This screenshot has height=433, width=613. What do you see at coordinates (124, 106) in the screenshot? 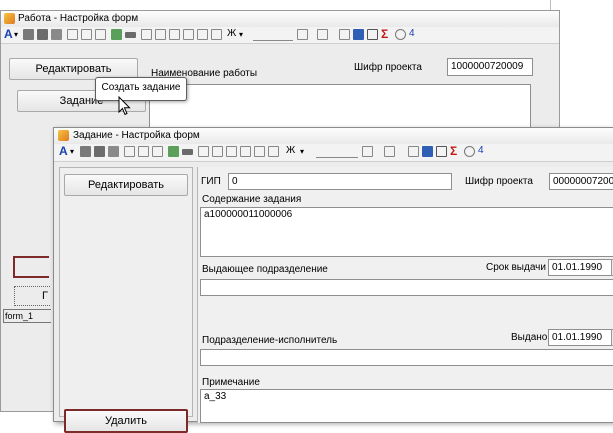
I see `mouse-cursor-icon` at bounding box center [124, 106].